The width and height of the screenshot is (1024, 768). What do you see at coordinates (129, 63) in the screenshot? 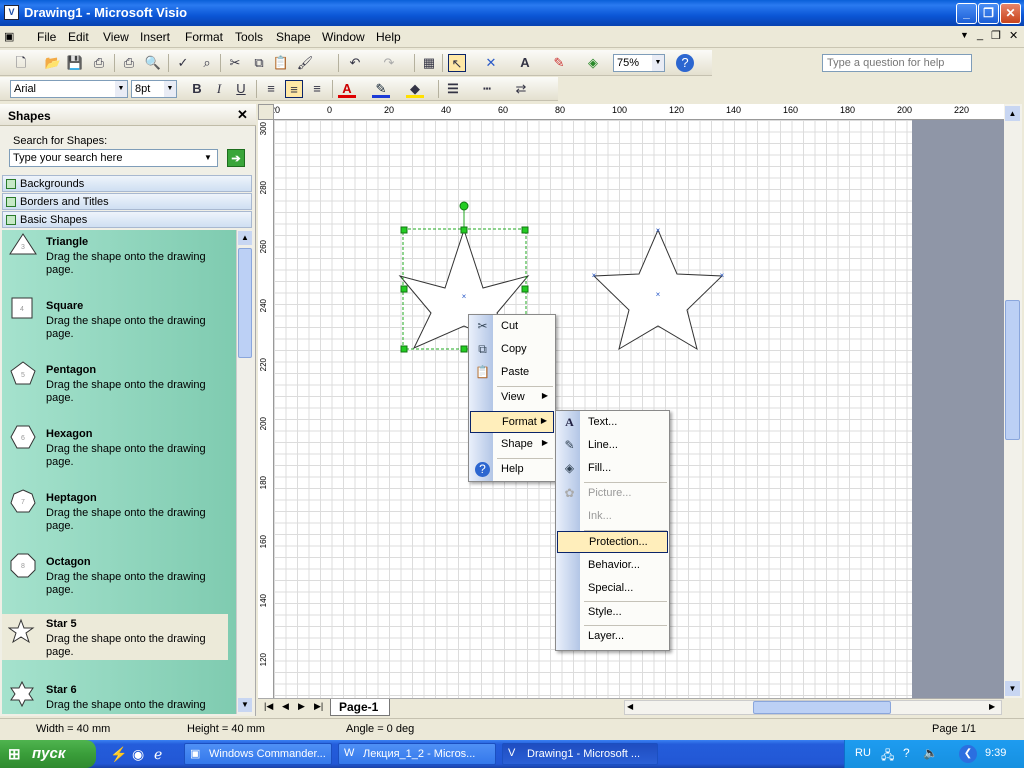
I see `print-icon: ⎙` at bounding box center [129, 63].